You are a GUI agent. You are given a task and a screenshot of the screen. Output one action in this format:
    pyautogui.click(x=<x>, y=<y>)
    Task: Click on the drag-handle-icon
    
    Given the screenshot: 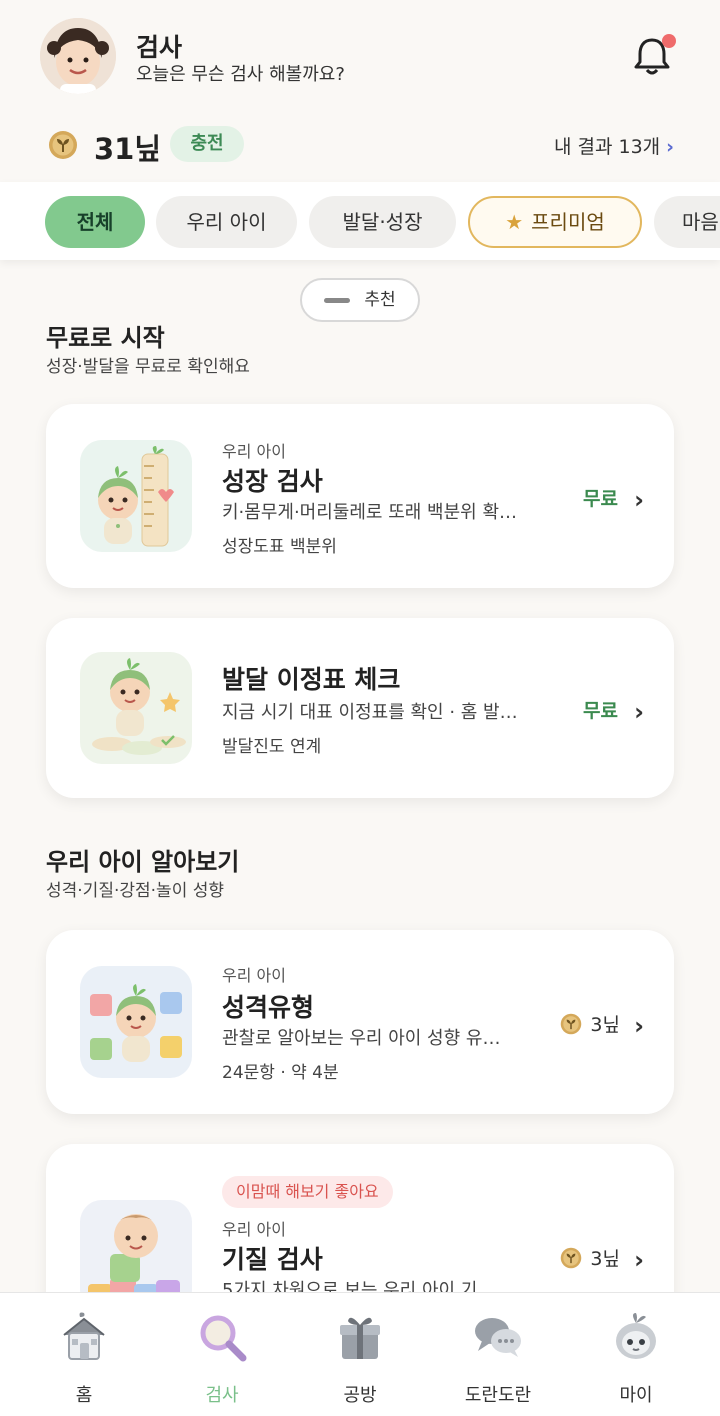 What is the action you would take?
    pyautogui.click(x=337, y=300)
    